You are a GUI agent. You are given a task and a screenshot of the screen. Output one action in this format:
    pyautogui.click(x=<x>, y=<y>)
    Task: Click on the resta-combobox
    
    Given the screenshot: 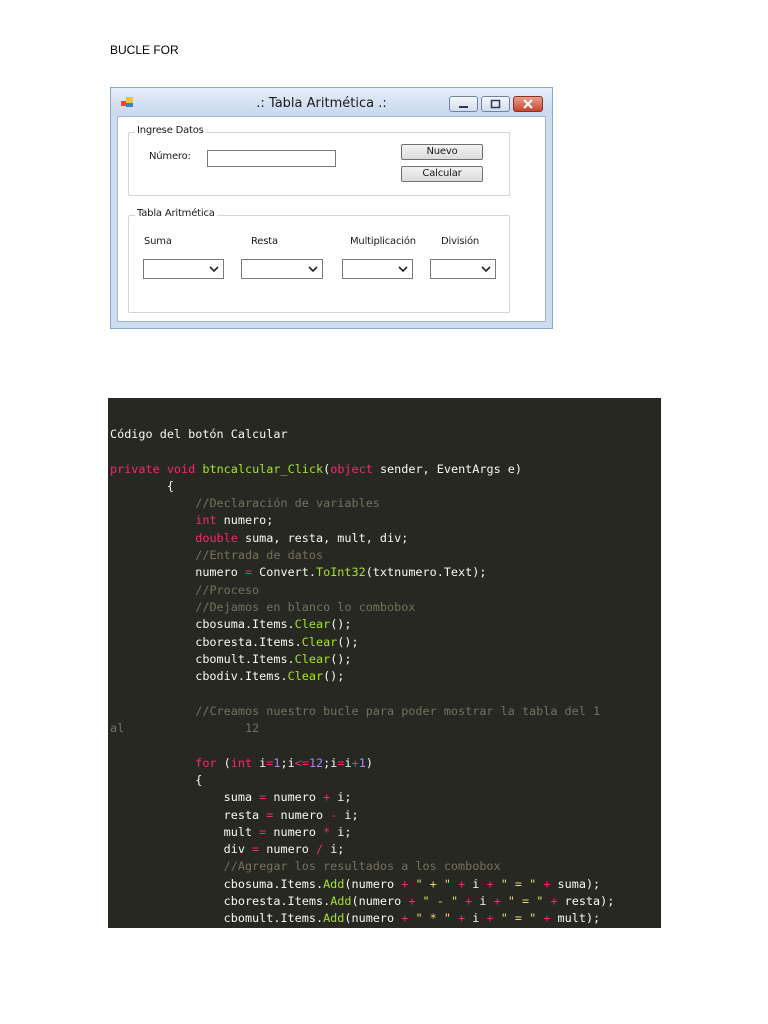 What is the action you would take?
    pyautogui.click(x=282, y=269)
    